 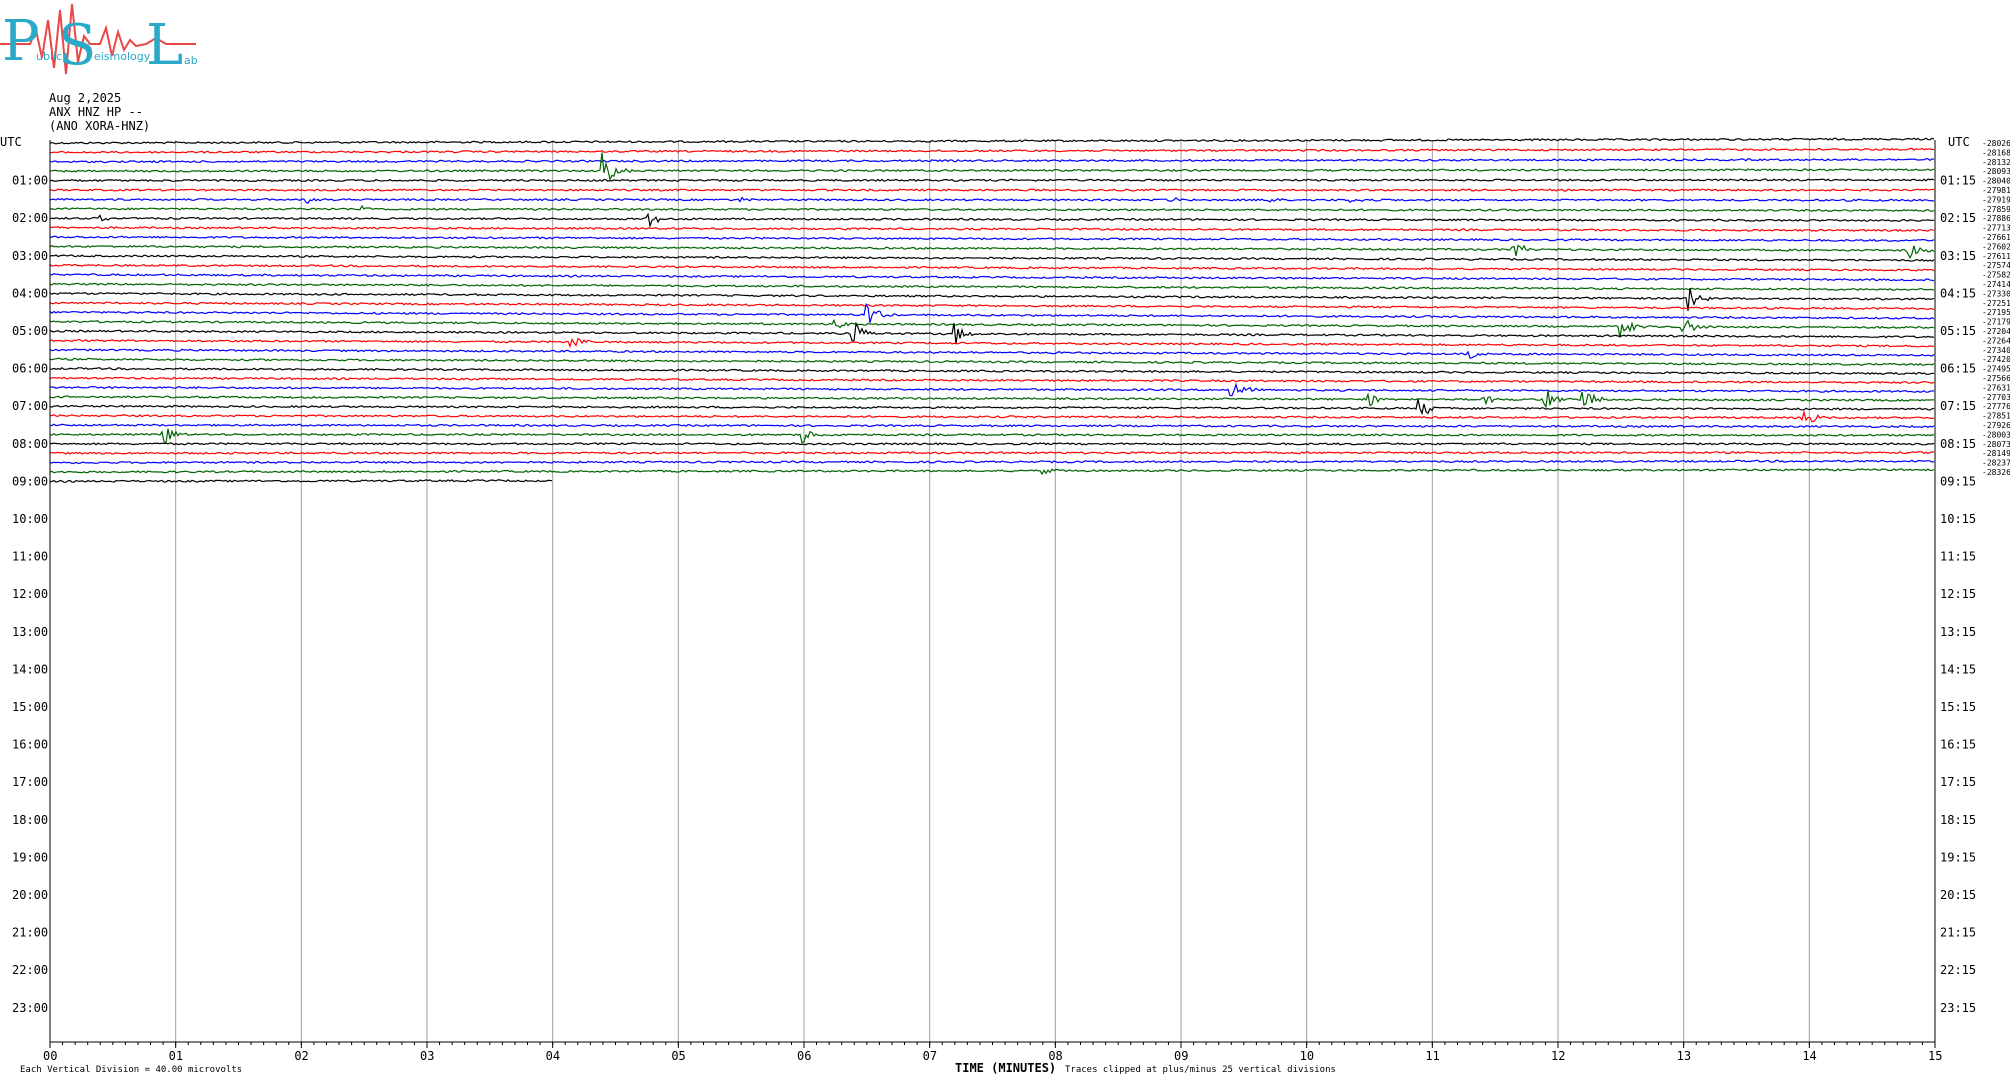 What do you see at coordinates (30, 782) in the screenshot?
I see `left-hour-label: 17:00` at bounding box center [30, 782].